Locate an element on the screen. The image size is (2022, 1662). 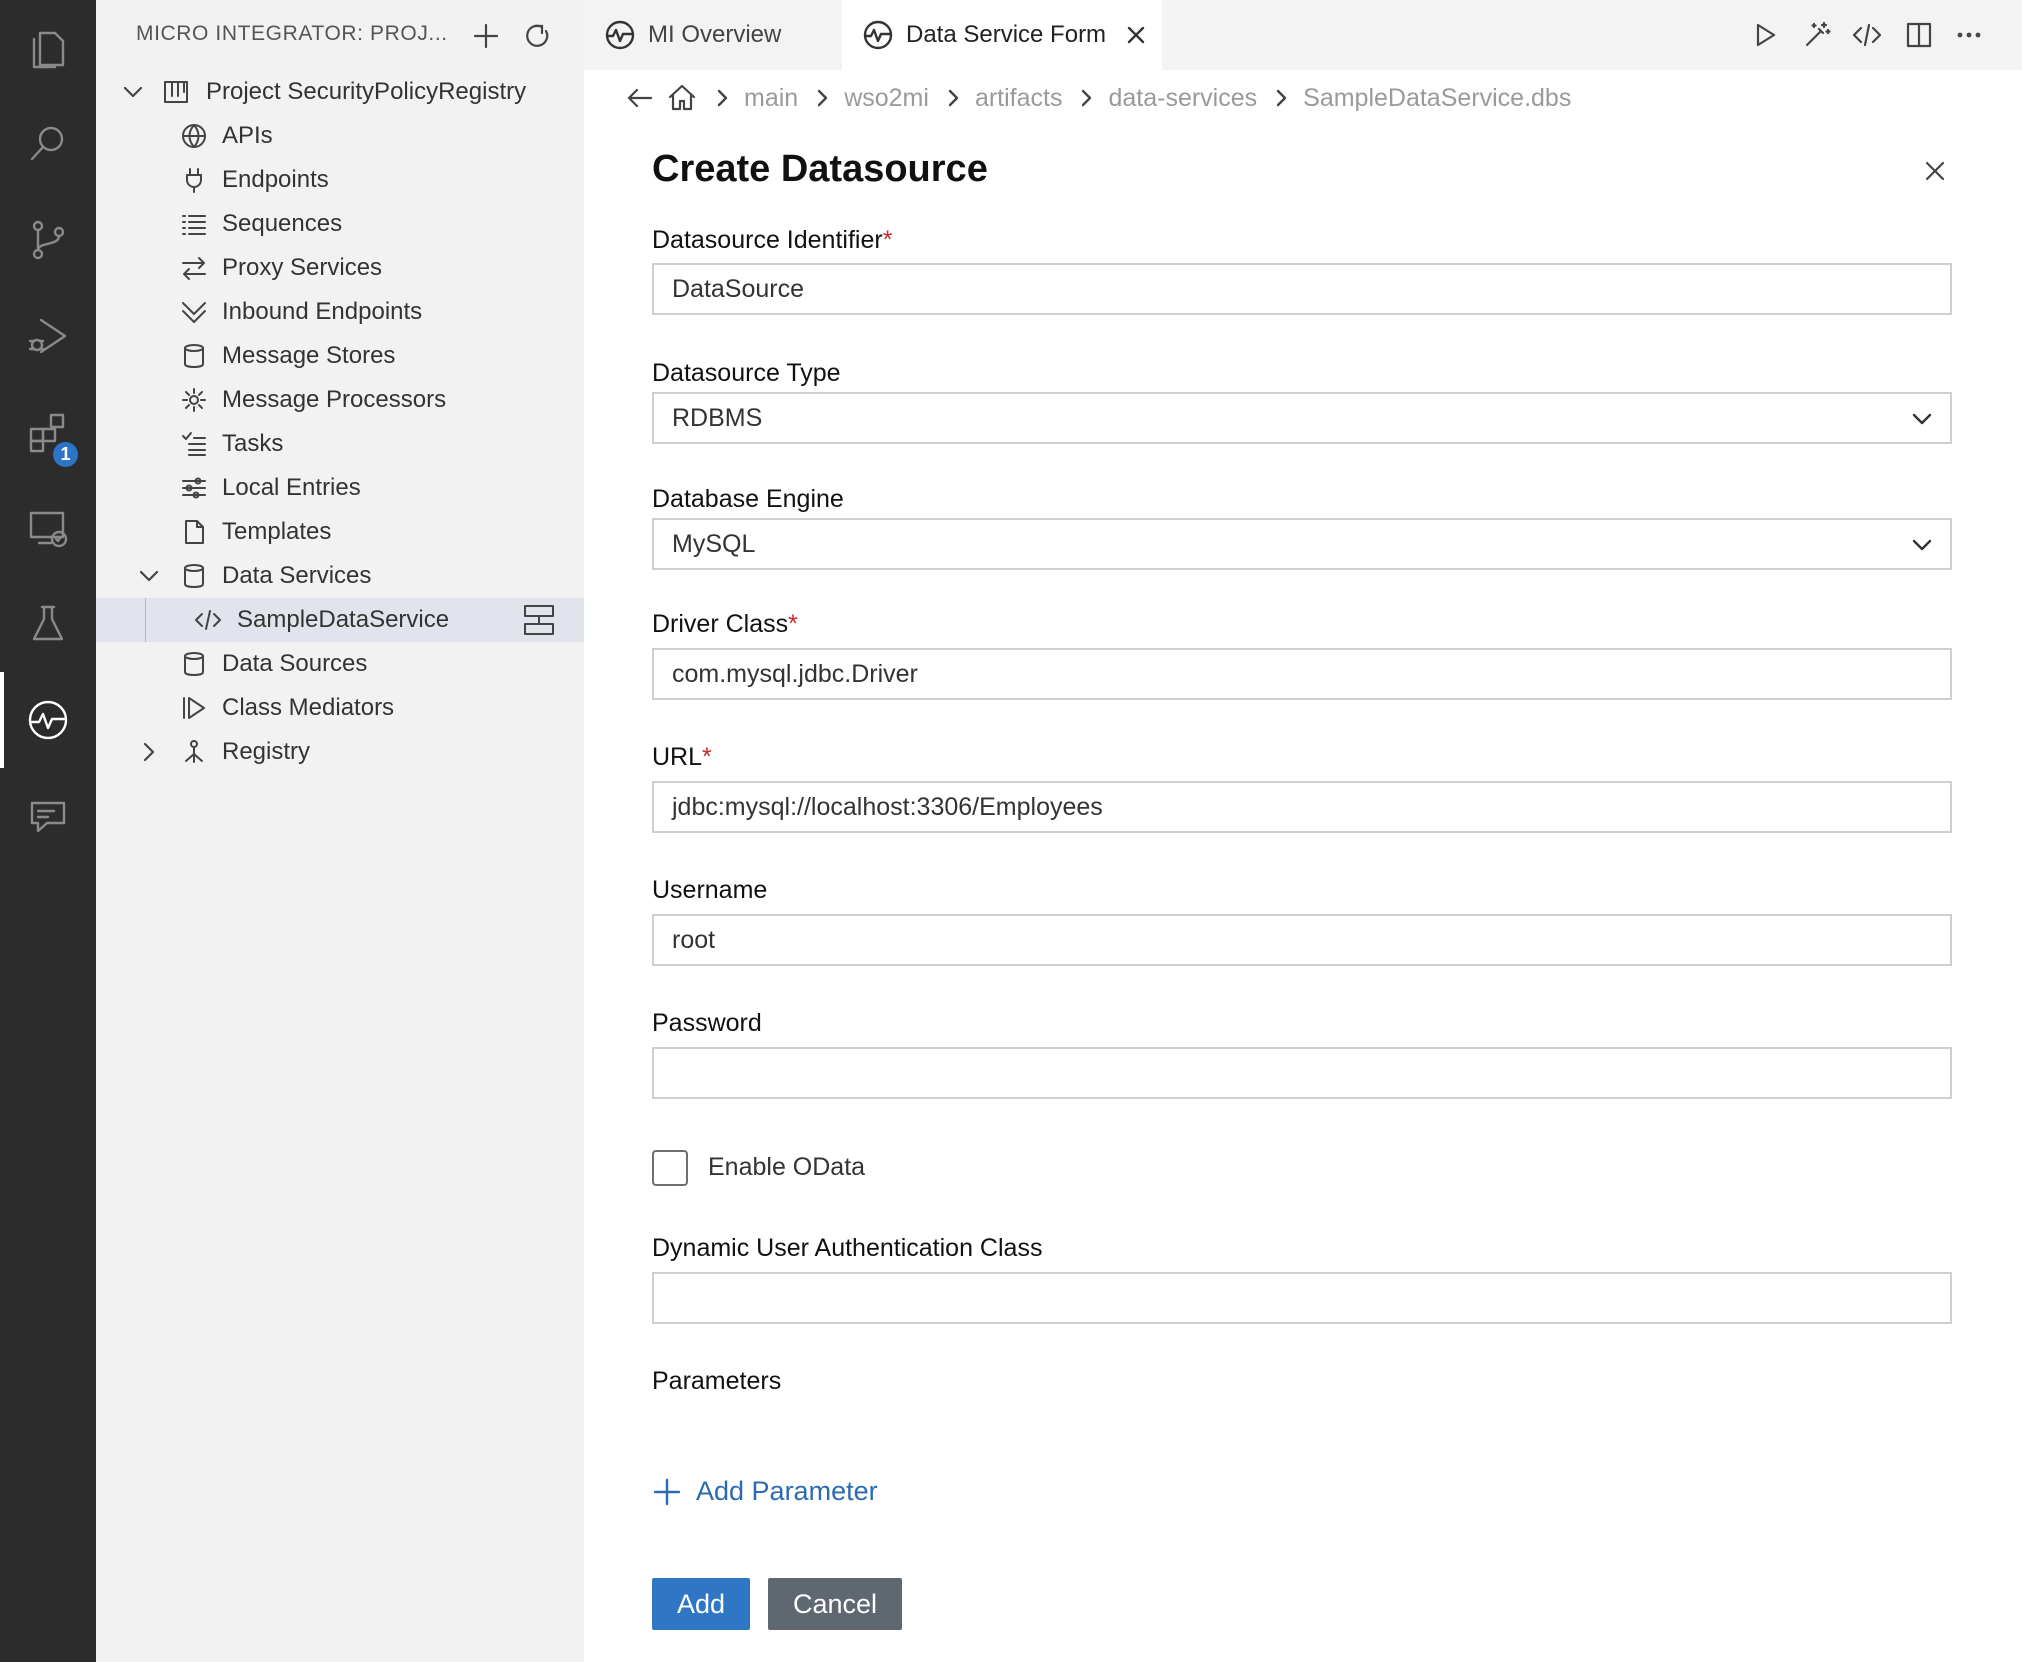
tree-item-label: Registry is located at coordinates (266, 751).